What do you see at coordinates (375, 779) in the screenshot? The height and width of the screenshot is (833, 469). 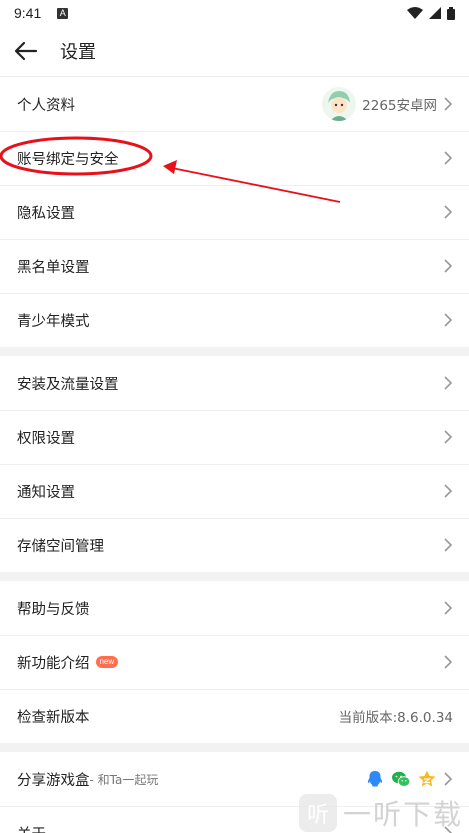 I see `qq-icon` at bounding box center [375, 779].